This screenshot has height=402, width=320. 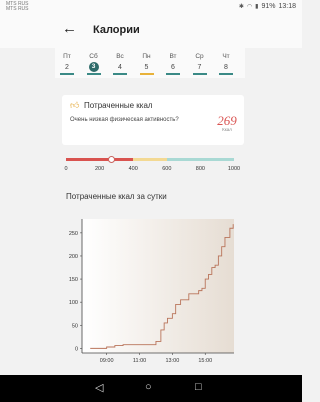 What do you see at coordinates (93, 56) in the screenshot?
I see `day-name: Сб` at bounding box center [93, 56].